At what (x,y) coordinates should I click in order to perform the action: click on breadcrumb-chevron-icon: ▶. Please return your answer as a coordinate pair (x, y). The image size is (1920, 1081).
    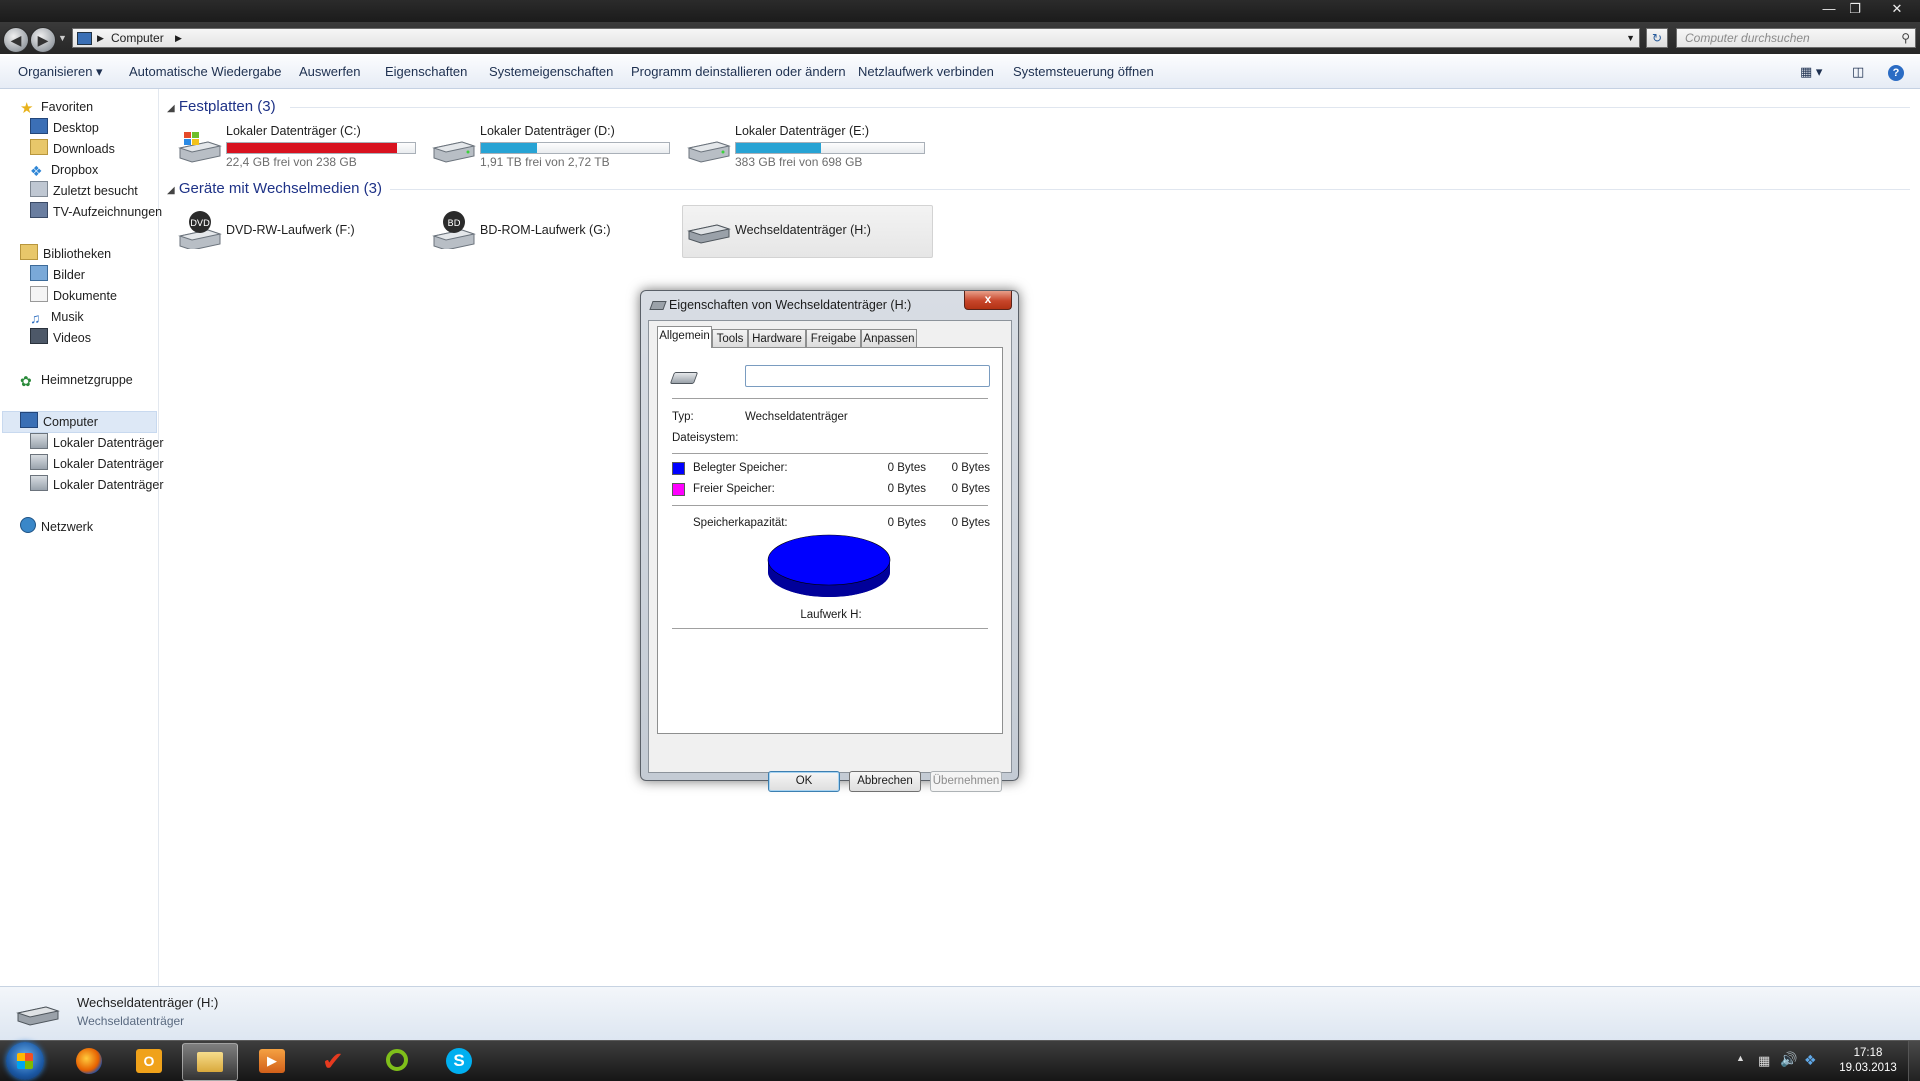
    Looking at the image, I should click on (178, 38).